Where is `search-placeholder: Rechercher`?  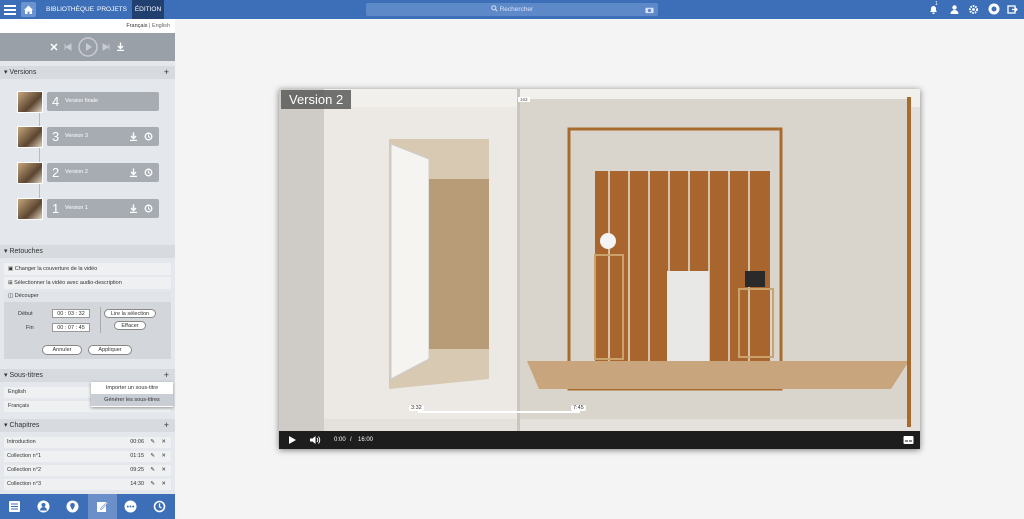
search-placeholder: Rechercher is located at coordinates (516, 9).